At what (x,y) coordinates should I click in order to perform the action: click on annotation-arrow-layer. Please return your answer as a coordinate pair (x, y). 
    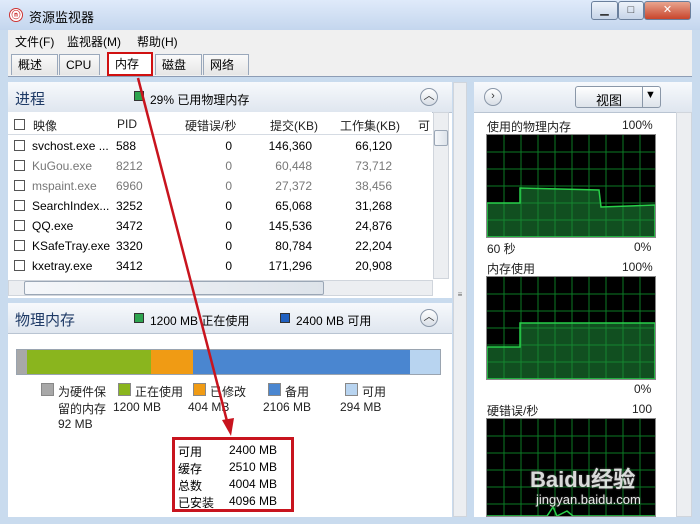
    Looking at the image, I should click on (185, 256).